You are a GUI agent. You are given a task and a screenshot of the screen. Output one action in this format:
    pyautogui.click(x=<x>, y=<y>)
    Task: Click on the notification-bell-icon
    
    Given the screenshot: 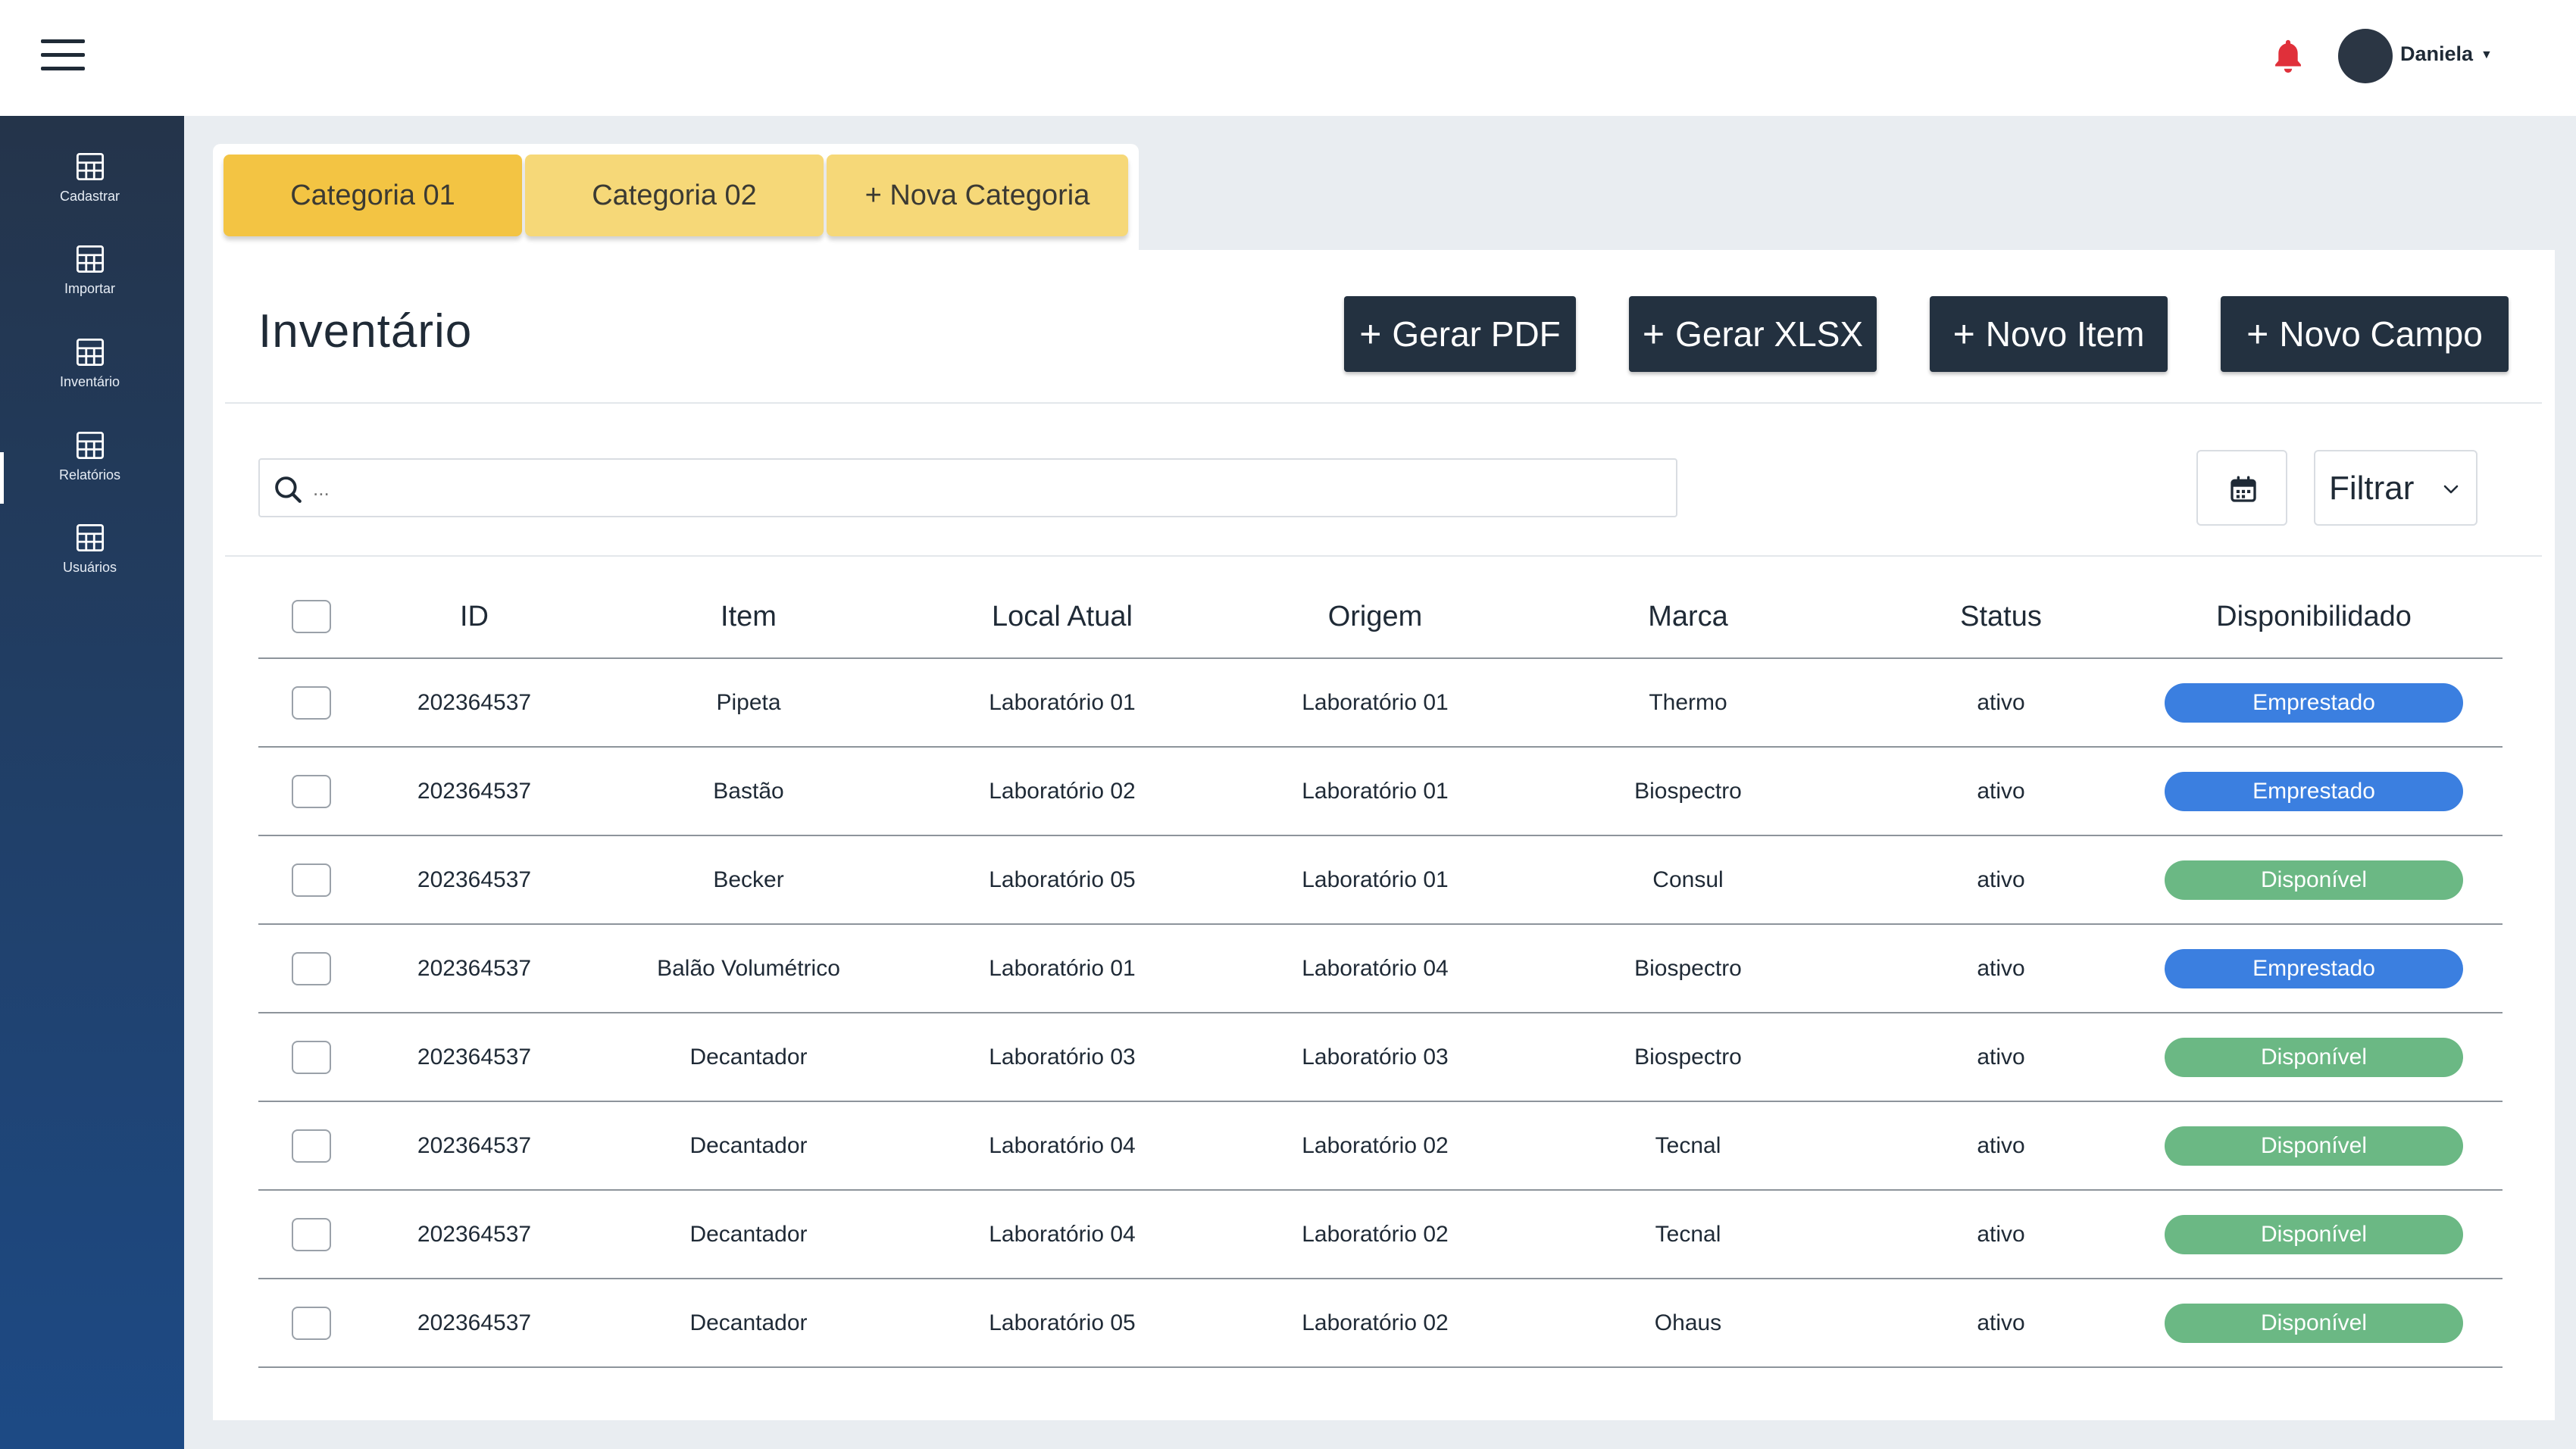 What is the action you would take?
    pyautogui.click(x=2288, y=57)
    